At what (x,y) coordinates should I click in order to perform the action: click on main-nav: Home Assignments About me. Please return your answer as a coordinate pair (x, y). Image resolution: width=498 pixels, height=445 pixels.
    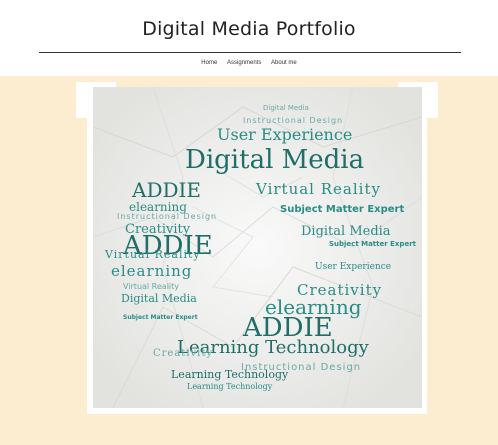
    Looking at the image, I should click on (249, 63).